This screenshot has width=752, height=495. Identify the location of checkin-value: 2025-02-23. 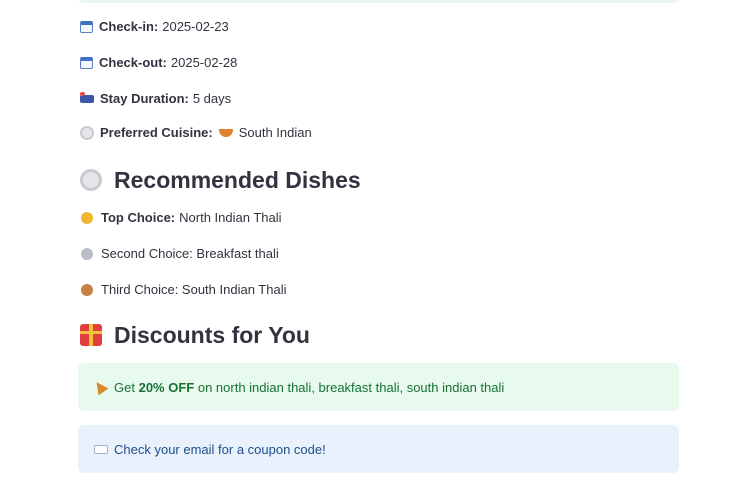
(195, 26).